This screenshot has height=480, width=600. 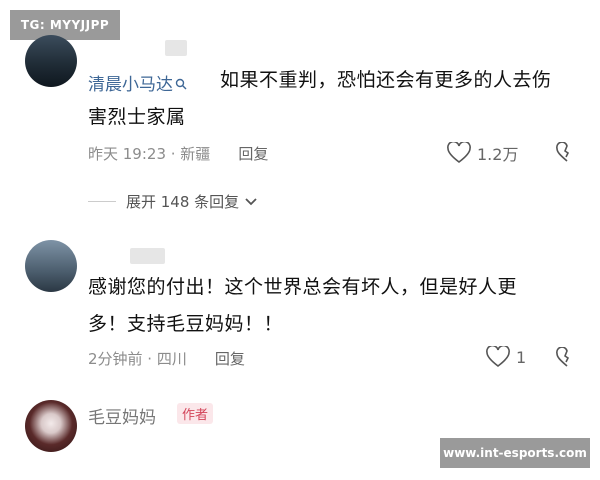 I want to click on like-button: 1.2万, so click(x=482, y=153).